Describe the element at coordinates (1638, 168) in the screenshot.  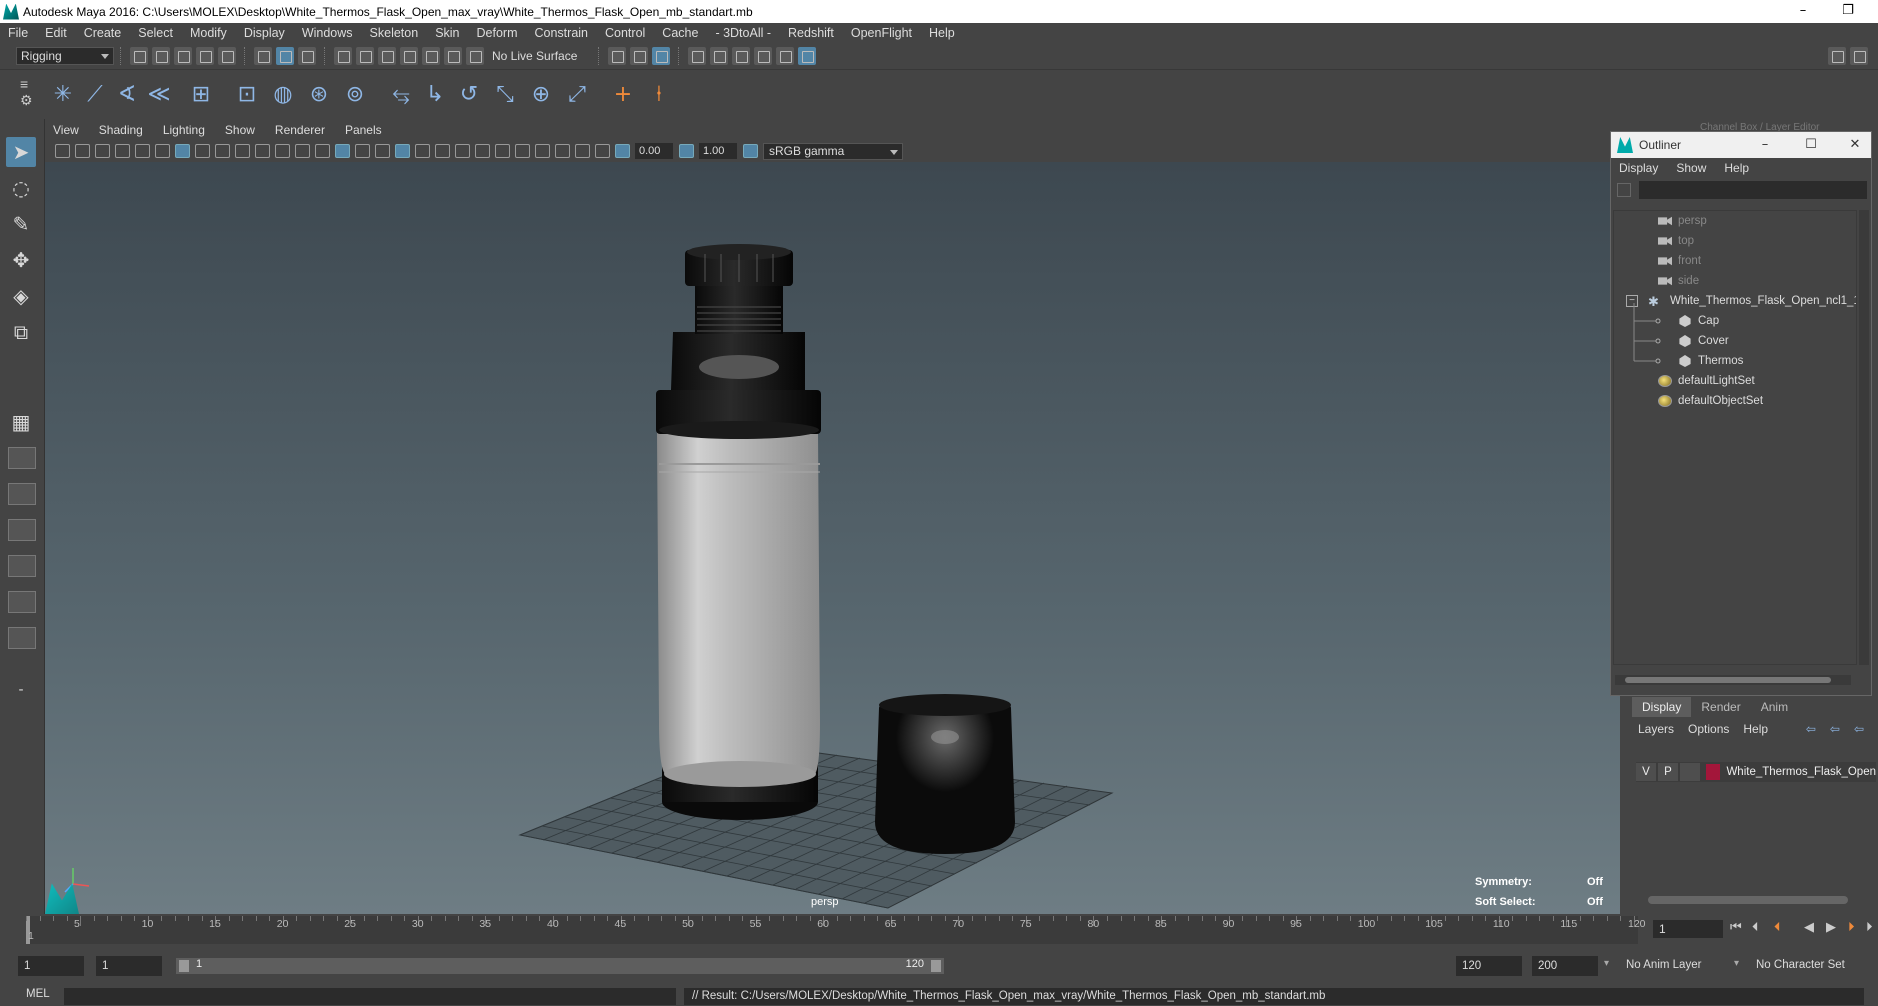
I see `outliner-menu-display: Display` at that location.